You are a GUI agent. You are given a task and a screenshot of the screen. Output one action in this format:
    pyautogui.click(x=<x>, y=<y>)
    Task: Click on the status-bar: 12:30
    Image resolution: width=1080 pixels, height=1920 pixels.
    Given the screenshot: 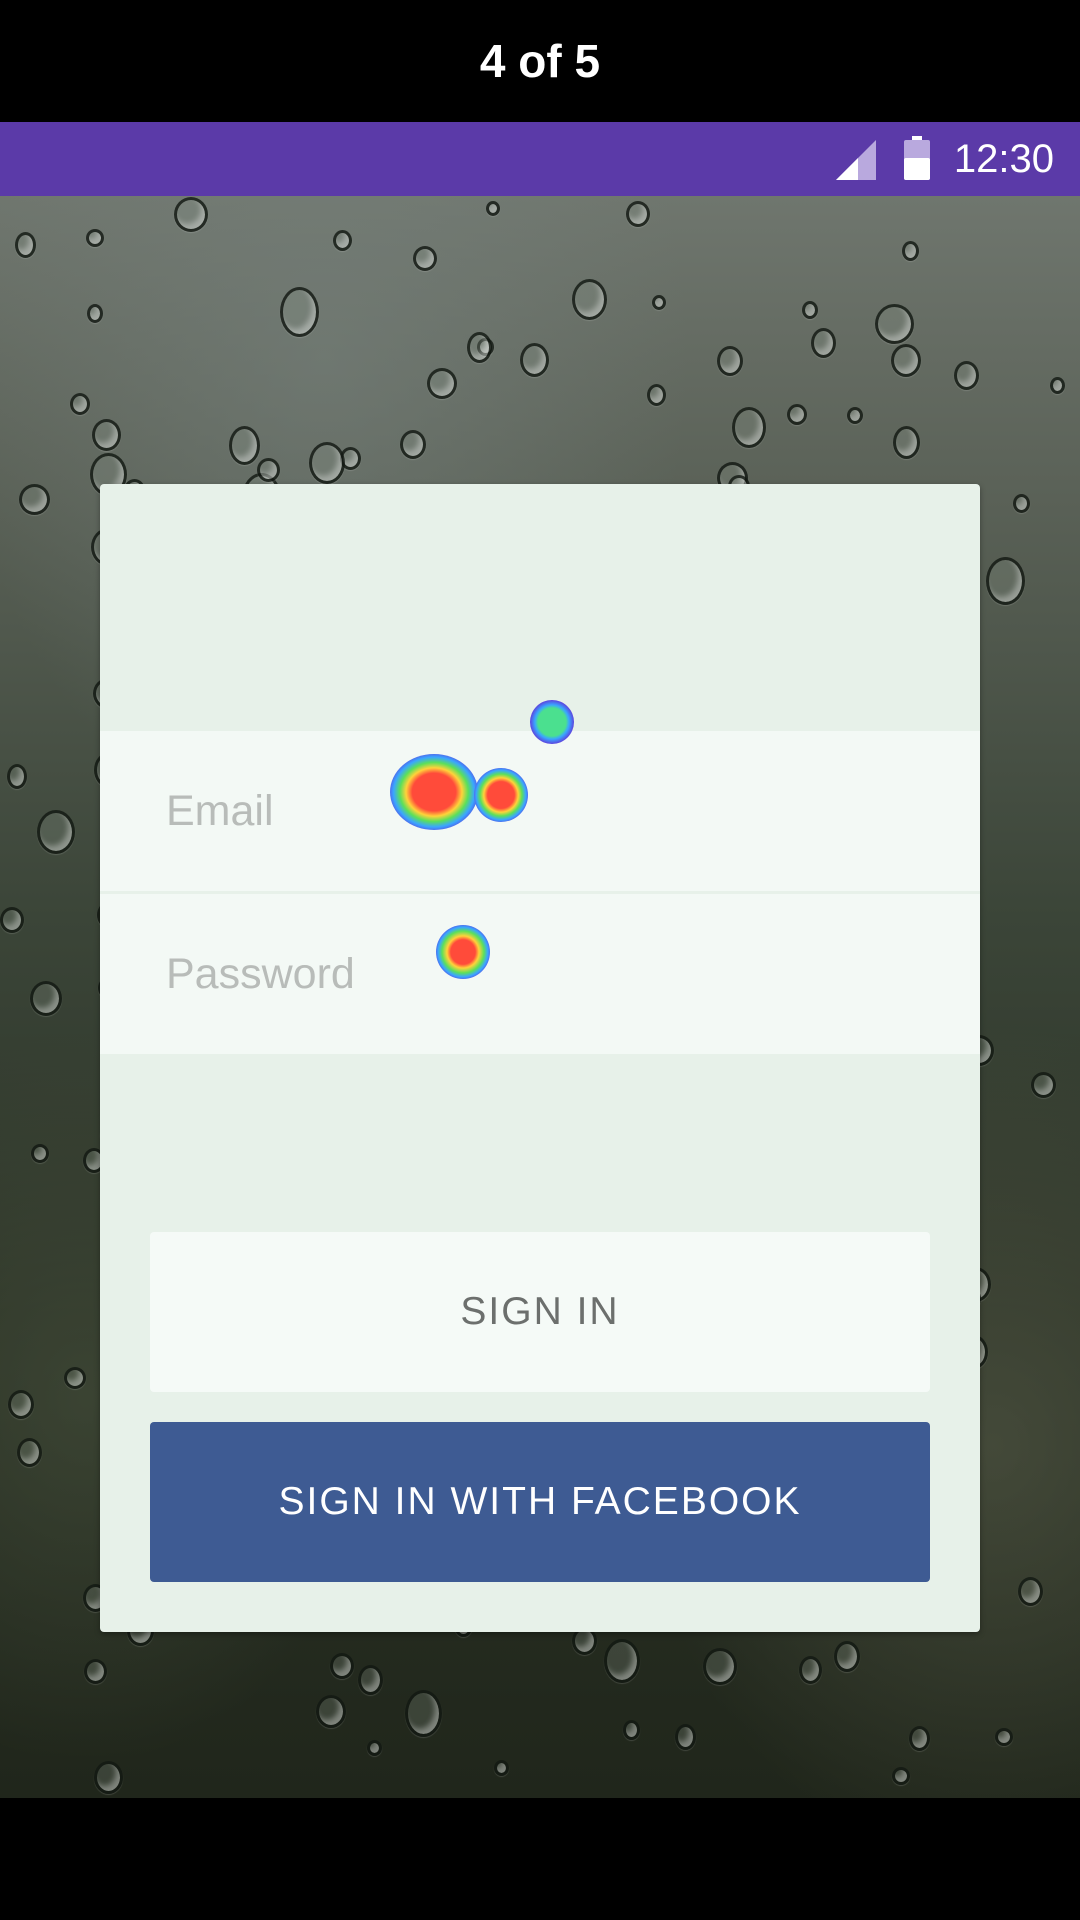 What is the action you would take?
    pyautogui.click(x=540, y=159)
    